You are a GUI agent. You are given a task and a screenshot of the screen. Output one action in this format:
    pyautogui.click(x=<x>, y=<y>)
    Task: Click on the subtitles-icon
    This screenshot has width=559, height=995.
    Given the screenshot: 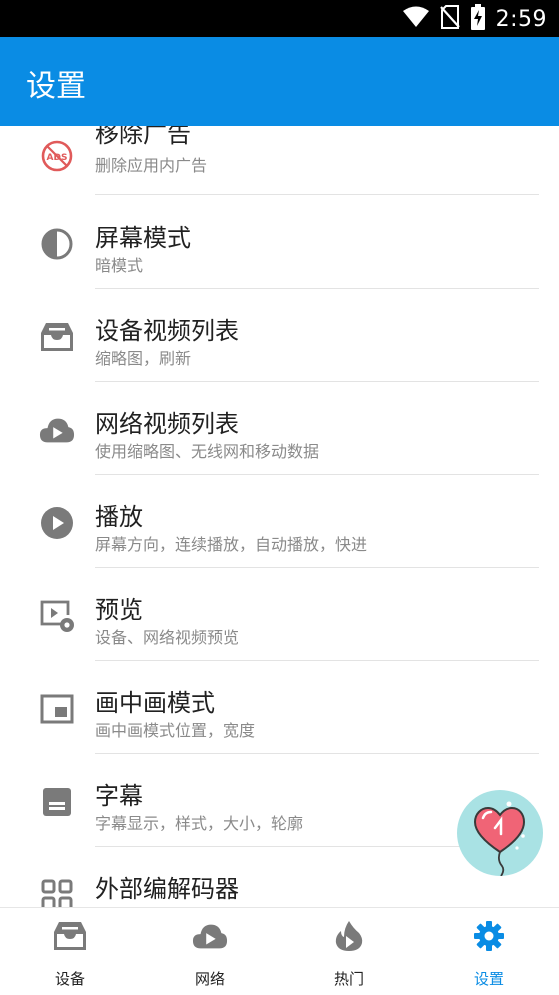 What is the action you would take?
    pyautogui.click(x=57, y=802)
    